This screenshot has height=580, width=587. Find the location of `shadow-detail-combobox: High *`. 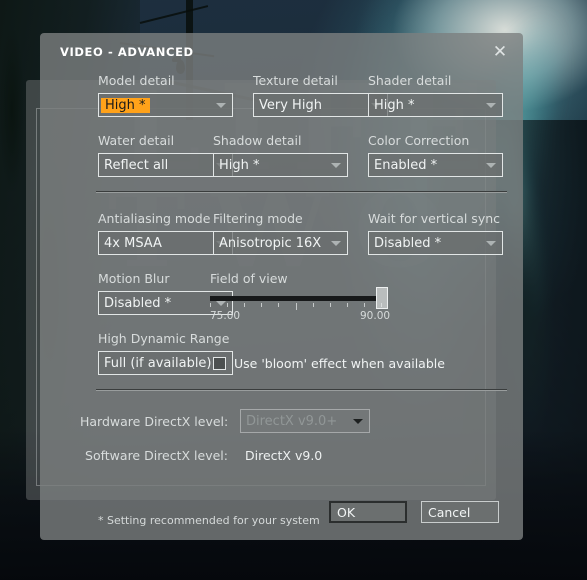

shadow-detail-combobox: High * is located at coordinates (280, 165).